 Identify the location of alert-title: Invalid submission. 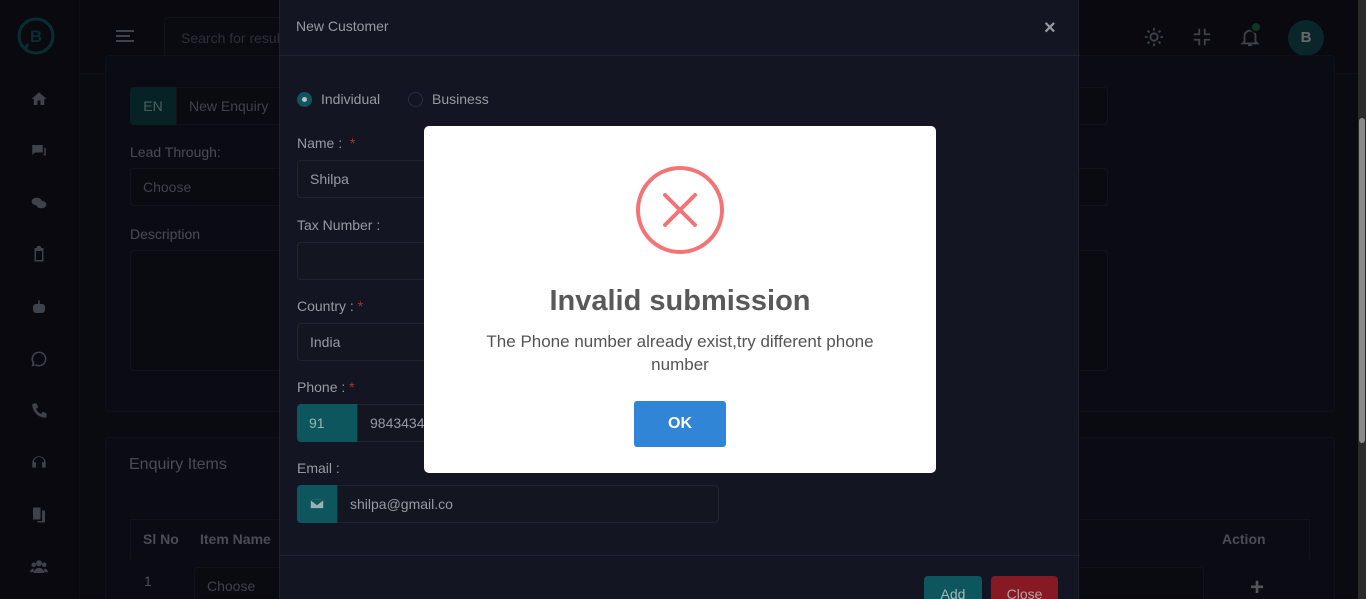
(680, 301).